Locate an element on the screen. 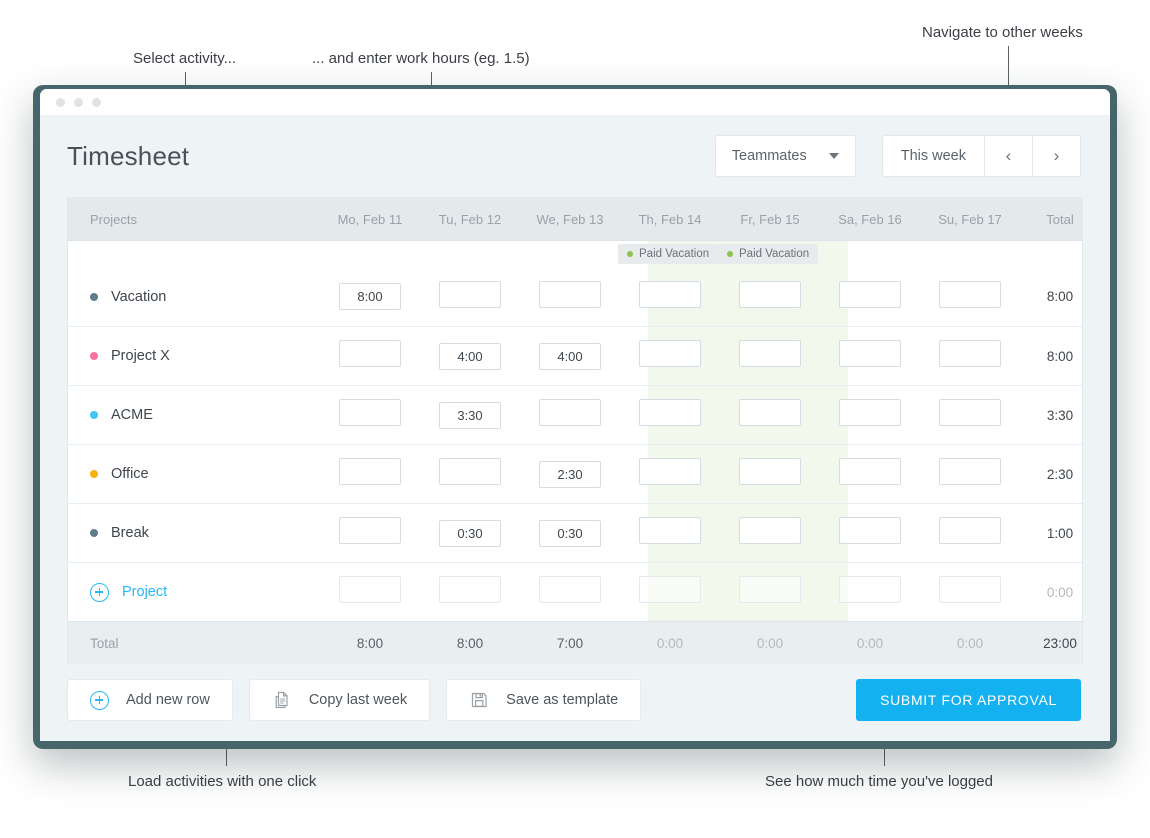  badge-label: Paid Vacation is located at coordinates (774, 254).